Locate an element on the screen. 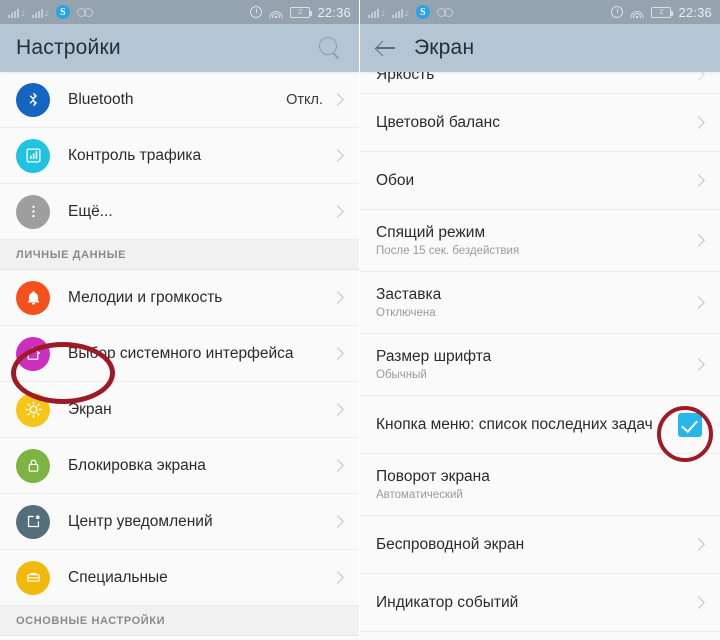  bell-icon is located at coordinates (33, 297).